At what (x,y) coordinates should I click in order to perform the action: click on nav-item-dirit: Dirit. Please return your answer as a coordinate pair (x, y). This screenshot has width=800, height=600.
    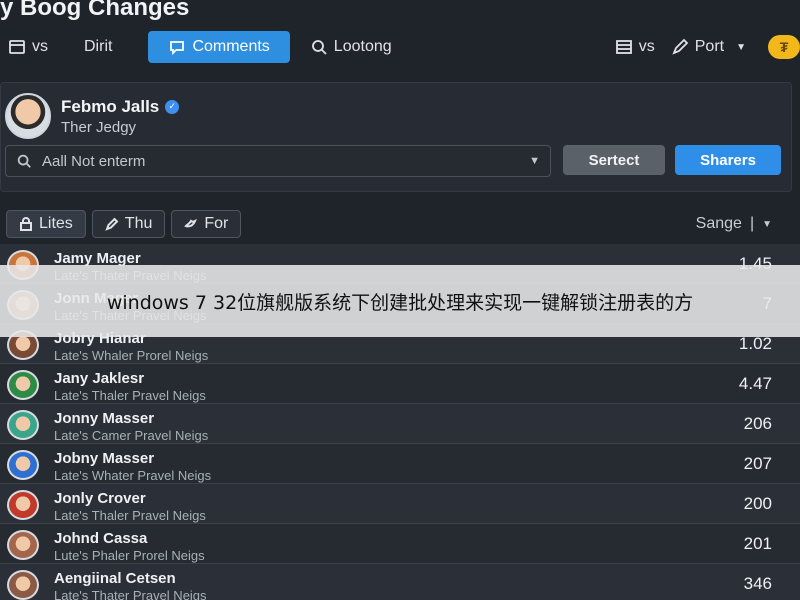
    Looking at the image, I should click on (98, 47).